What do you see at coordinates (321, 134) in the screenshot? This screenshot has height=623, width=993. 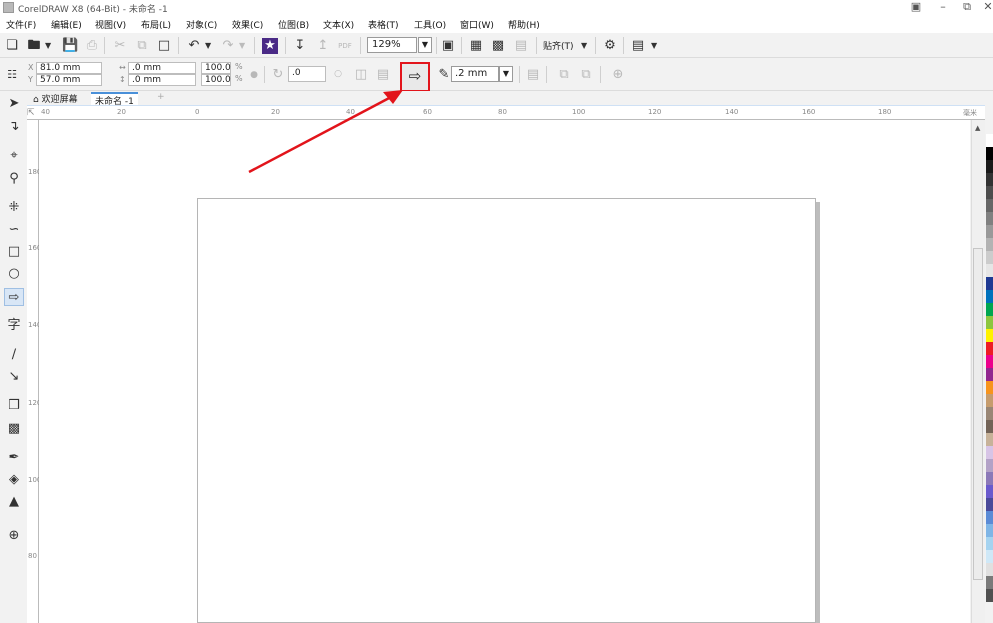 I see `annotation-arrow-line` at bounding box center [321, 134].